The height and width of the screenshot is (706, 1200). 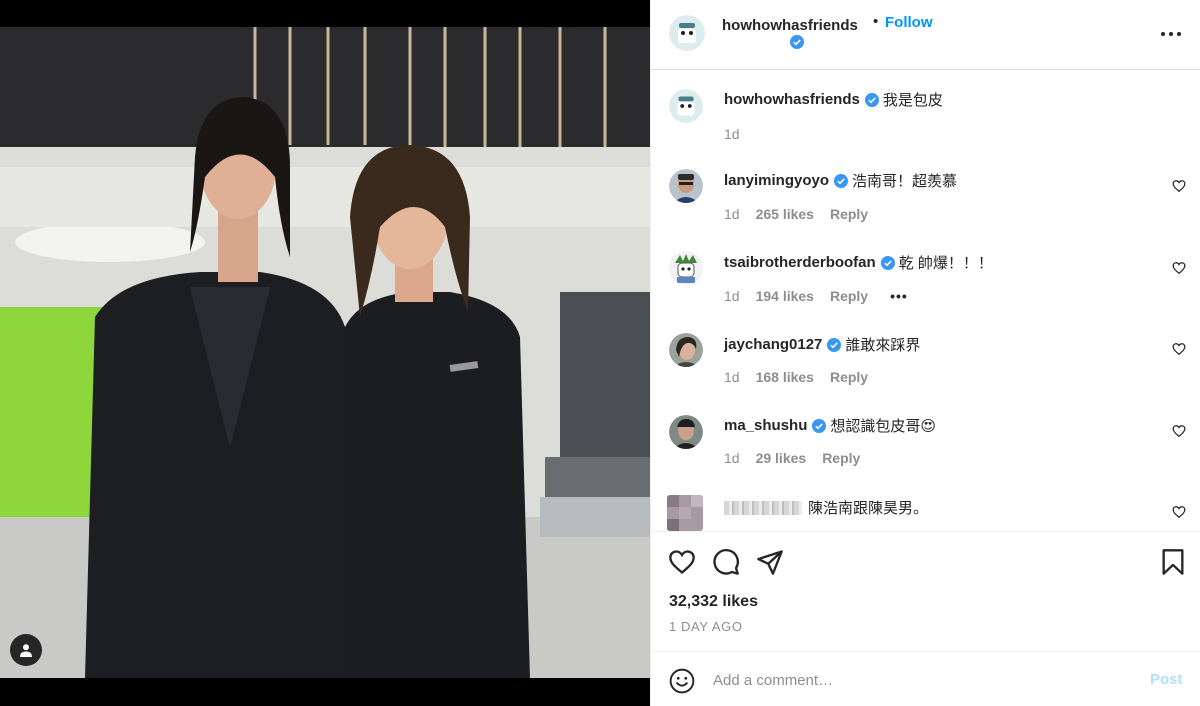 I want to click on comment-text: 陳浩南跟陳昊男。, so click(x=868, y=508).